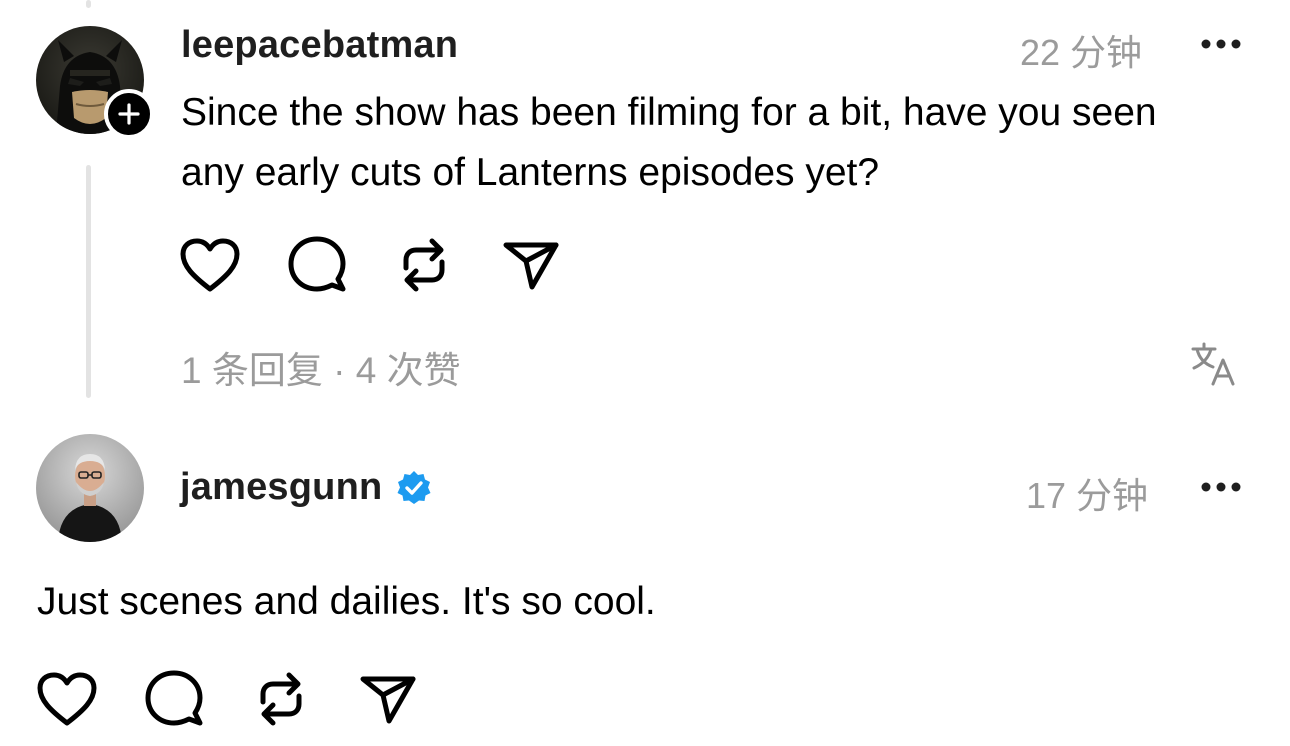  Describe the element at coordinates (319, 45) in the screenshot. I see `username: leepacebatman` at that location.